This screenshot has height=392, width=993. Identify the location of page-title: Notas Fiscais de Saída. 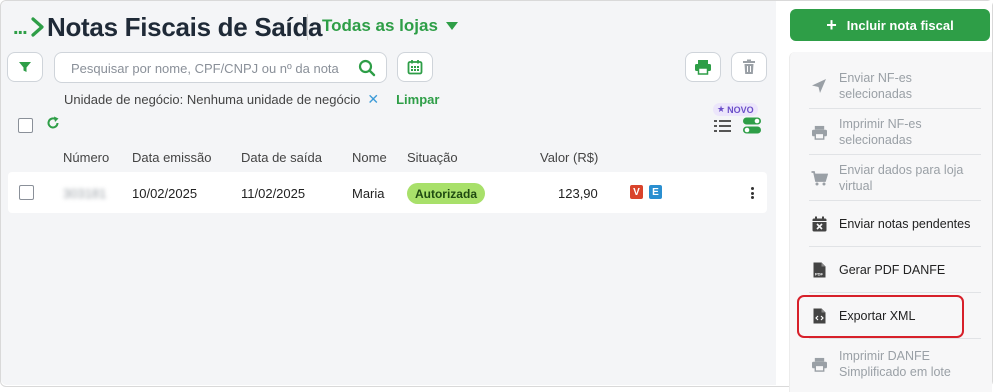
(185, 27).